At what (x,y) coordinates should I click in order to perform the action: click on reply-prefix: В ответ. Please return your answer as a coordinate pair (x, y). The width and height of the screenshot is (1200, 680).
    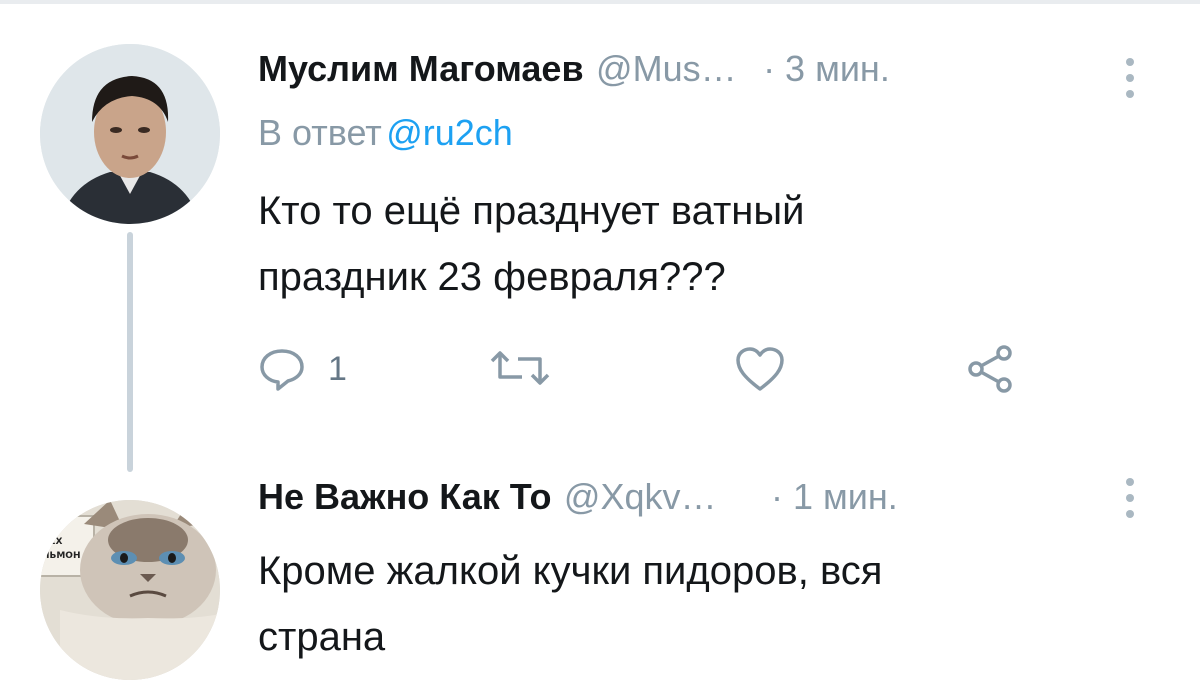
    Looking at the image, I should click on (320, 132).